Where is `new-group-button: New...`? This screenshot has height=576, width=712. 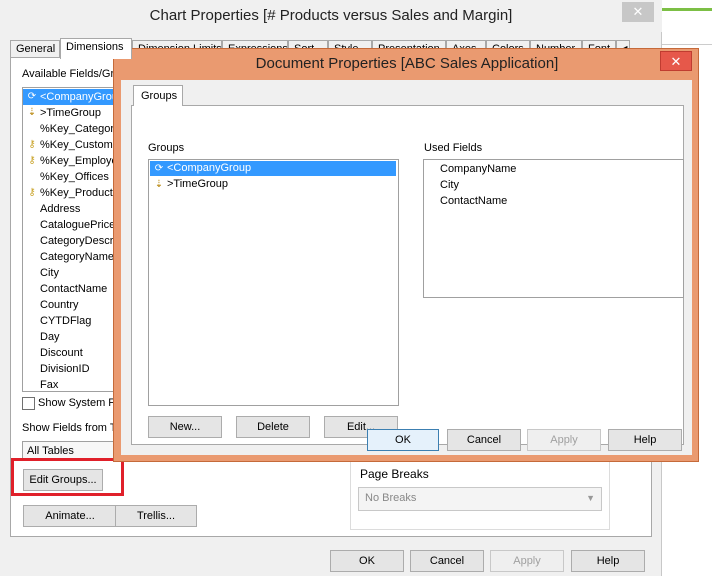 new-group-button: New... is located at coordinates (185, 427).